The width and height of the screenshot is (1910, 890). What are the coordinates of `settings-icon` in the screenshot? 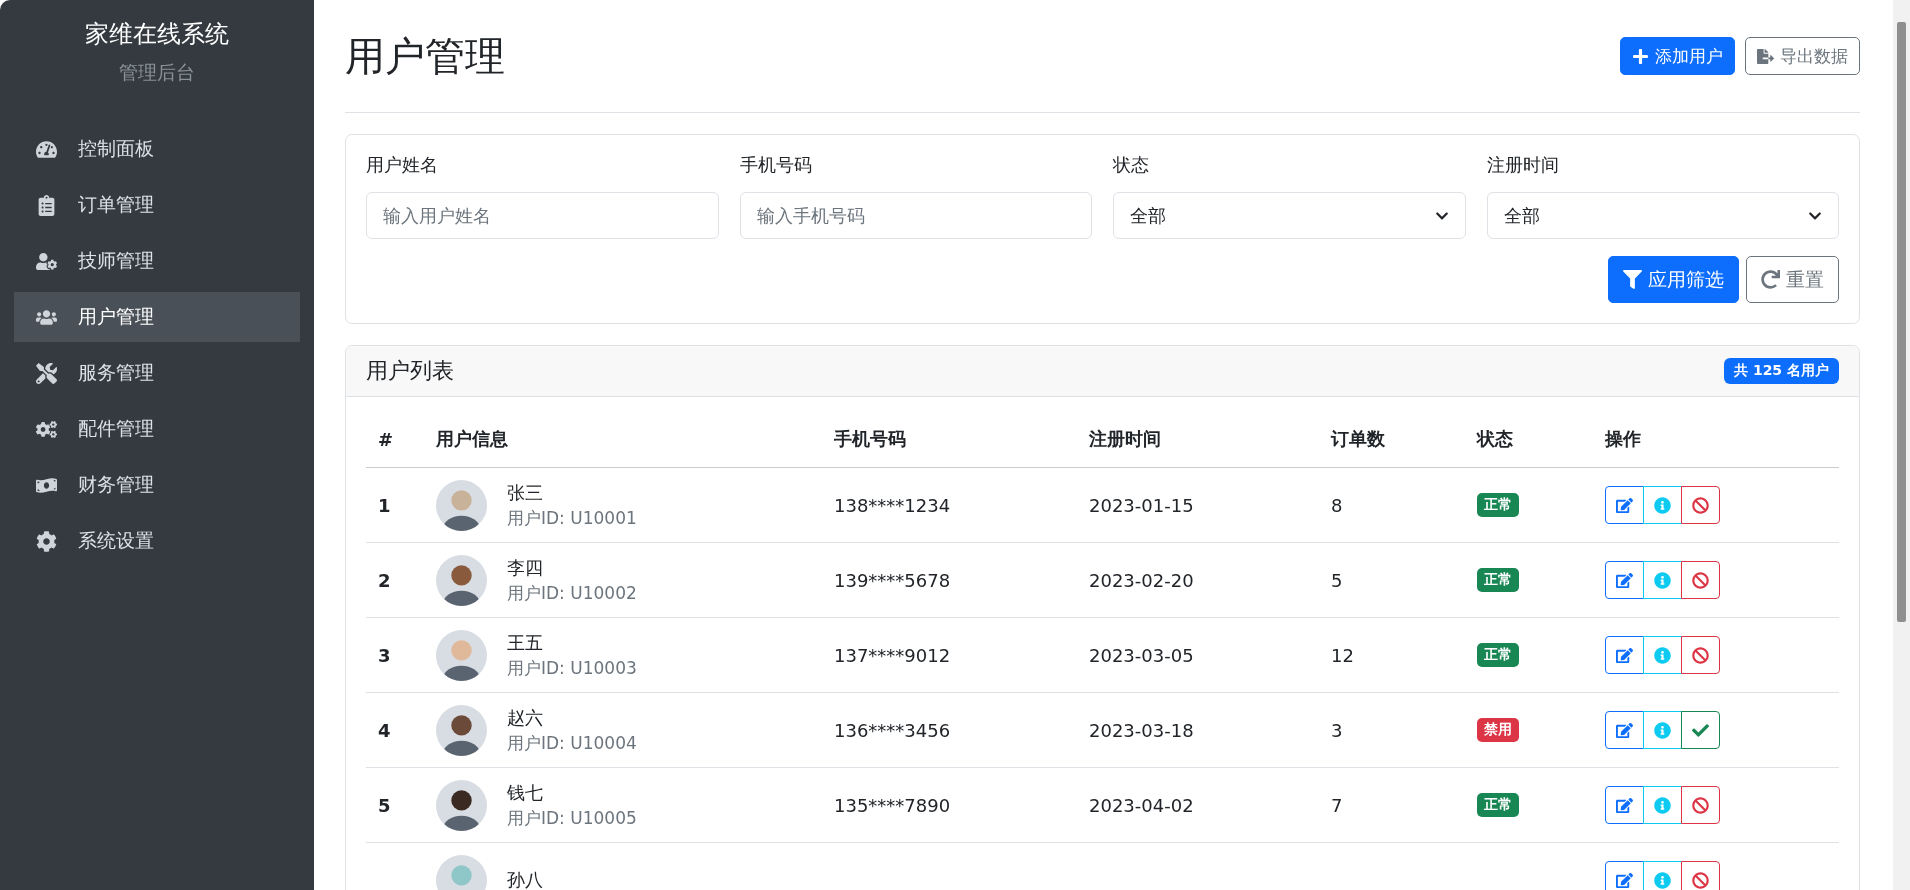 It's located at (46, 541).